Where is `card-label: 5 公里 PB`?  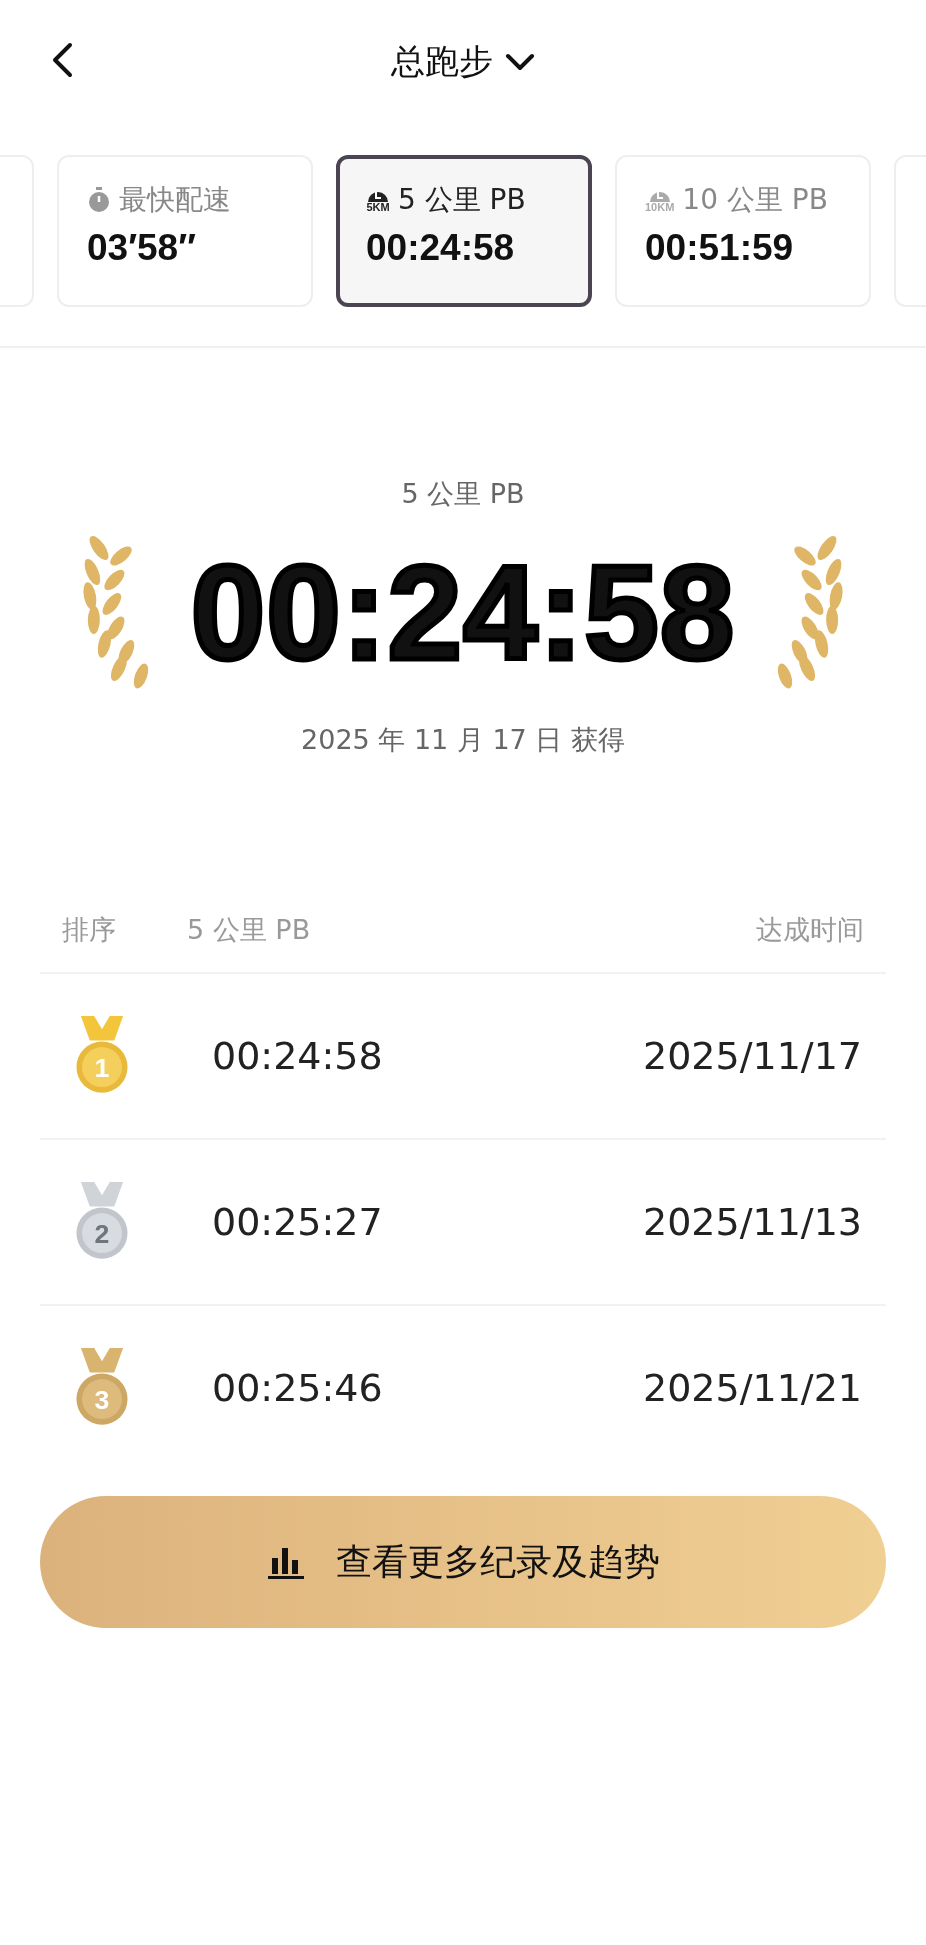 card-label: 5 公里 PB is located at coordinates (462, 200).